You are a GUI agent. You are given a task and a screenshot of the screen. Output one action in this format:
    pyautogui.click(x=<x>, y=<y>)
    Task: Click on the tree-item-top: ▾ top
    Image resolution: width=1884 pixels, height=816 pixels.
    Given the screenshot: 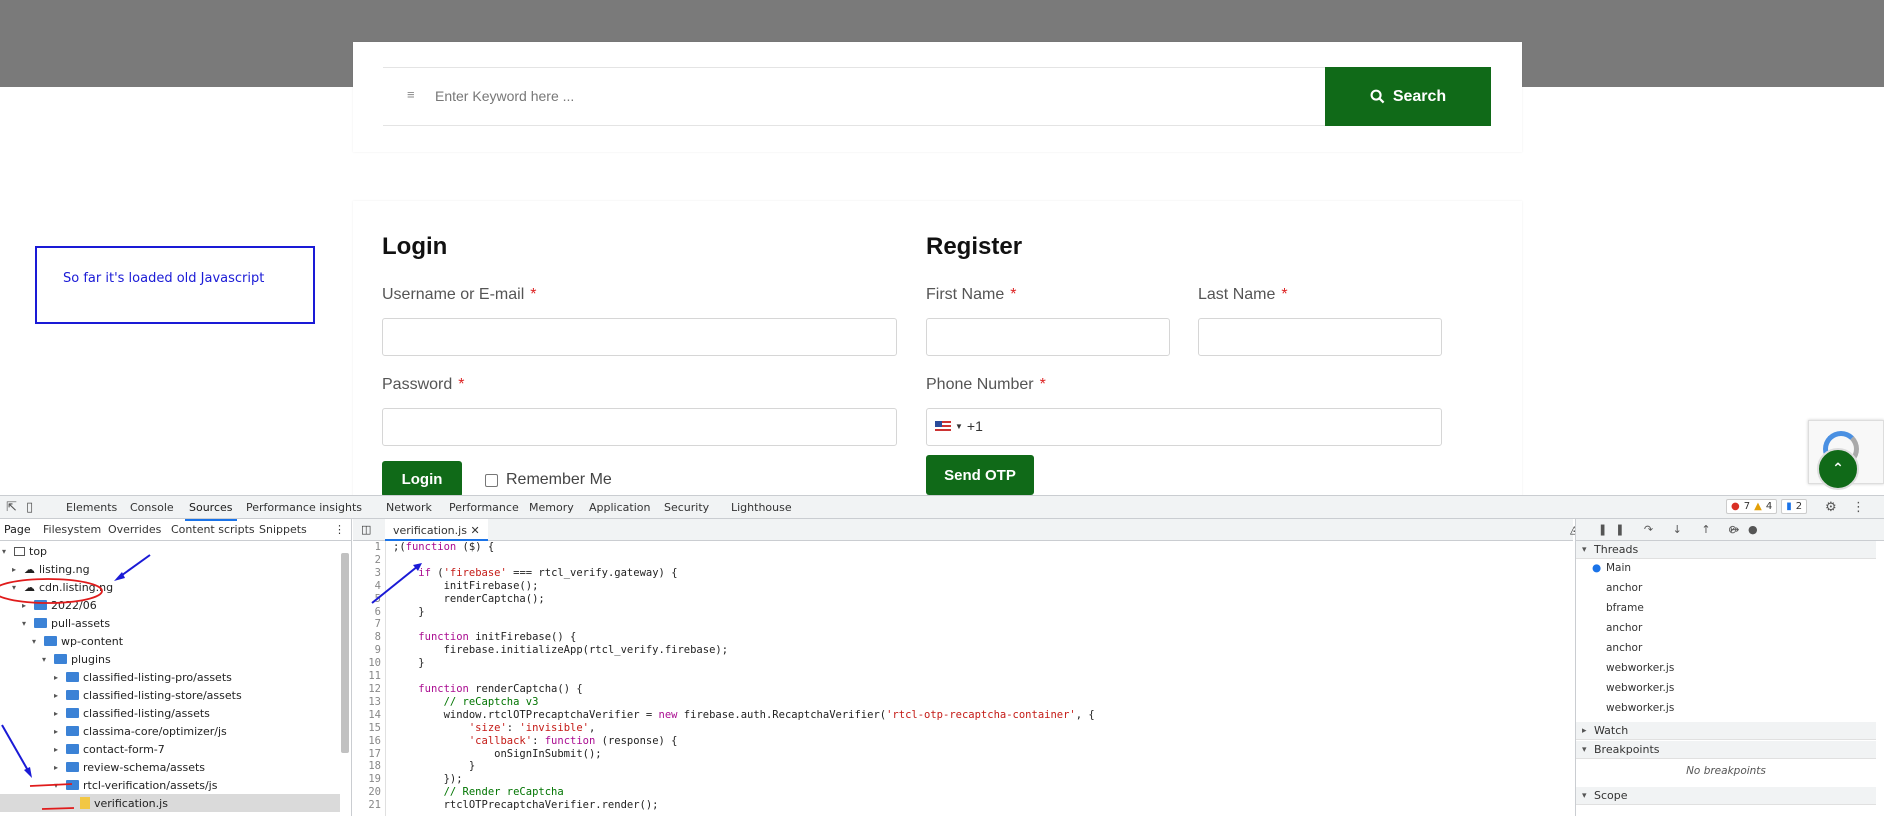 What is the action you would take?
    pyautogui.click(x=24, y=551)
    